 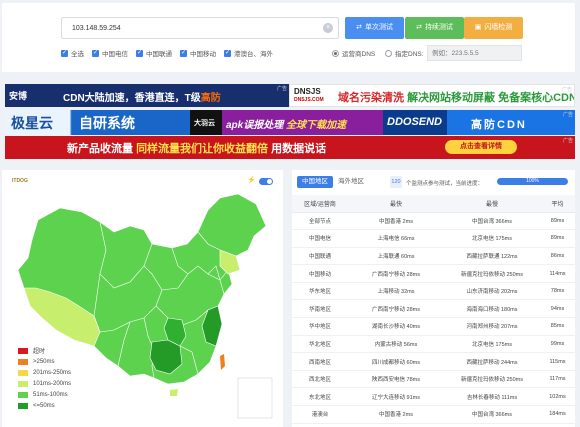 What do you see at coordinates (315, 182) in the screenshot?
I see `tab-china: 中国地区` at bounding box center [315, 182].